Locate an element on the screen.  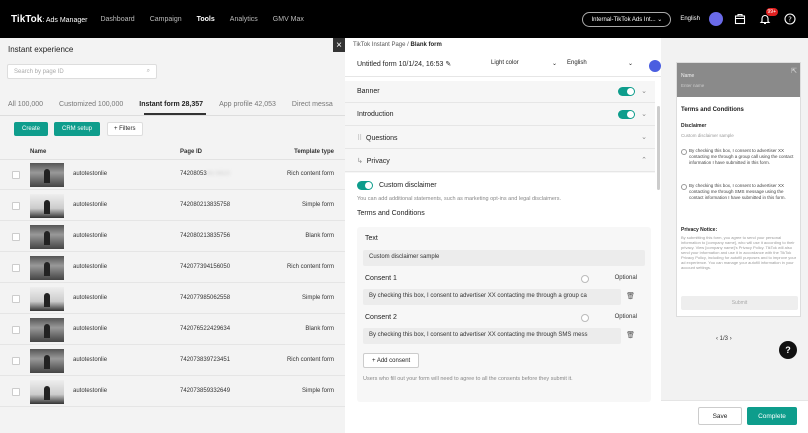
tab-all: All 100,000 is located at coordinates (25, 104).